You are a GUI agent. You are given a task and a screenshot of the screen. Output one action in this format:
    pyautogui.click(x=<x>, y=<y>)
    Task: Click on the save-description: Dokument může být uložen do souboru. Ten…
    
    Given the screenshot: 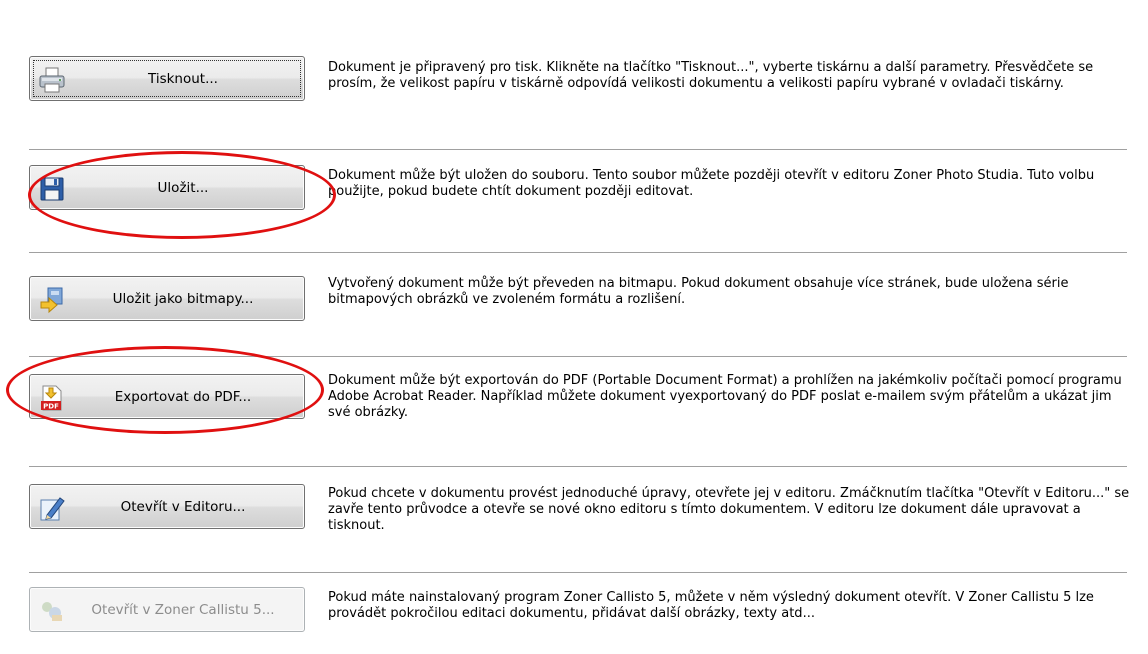 What is the action you would take?
    pyautogui.click(x=711, y=183)
    